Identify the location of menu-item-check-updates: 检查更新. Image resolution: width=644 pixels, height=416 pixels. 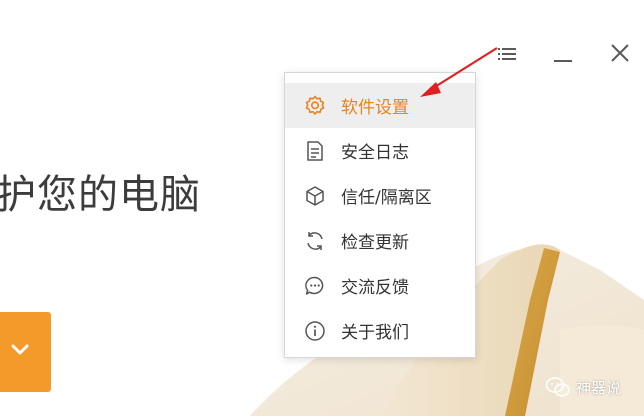
(380, 240).